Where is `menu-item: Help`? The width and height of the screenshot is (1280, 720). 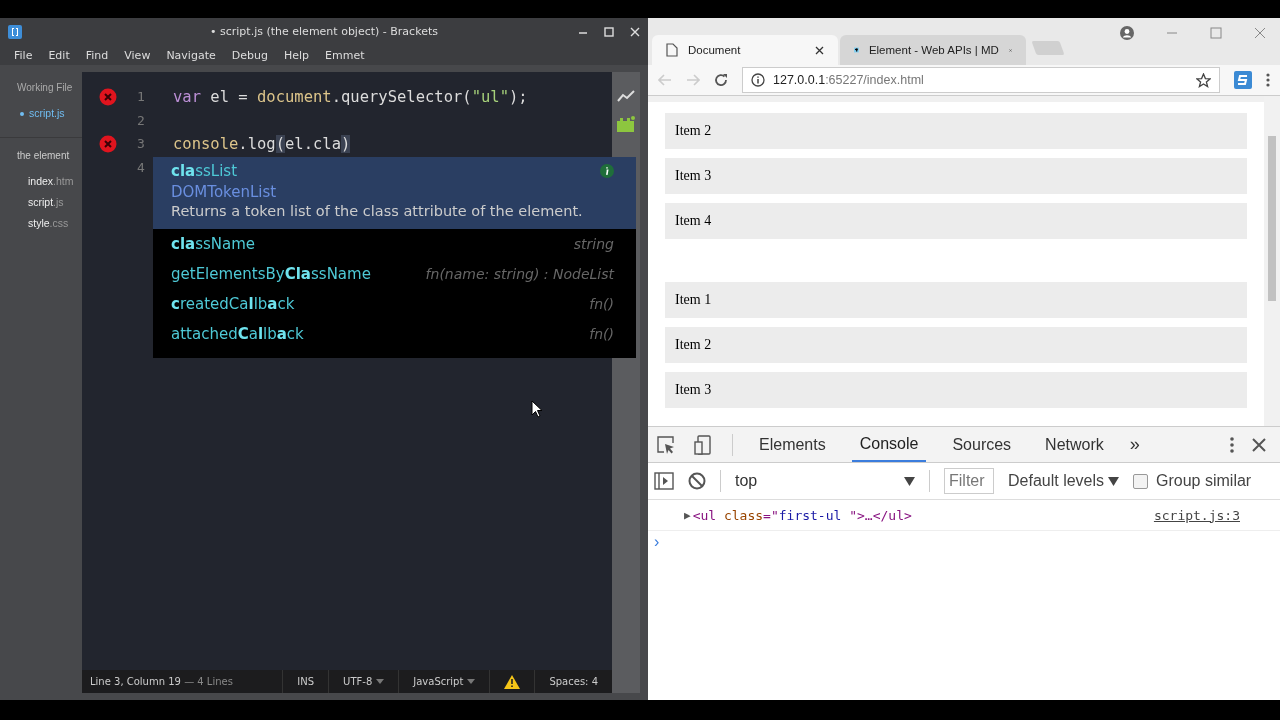
menu-item: Help is located at coordinates (296, 55).